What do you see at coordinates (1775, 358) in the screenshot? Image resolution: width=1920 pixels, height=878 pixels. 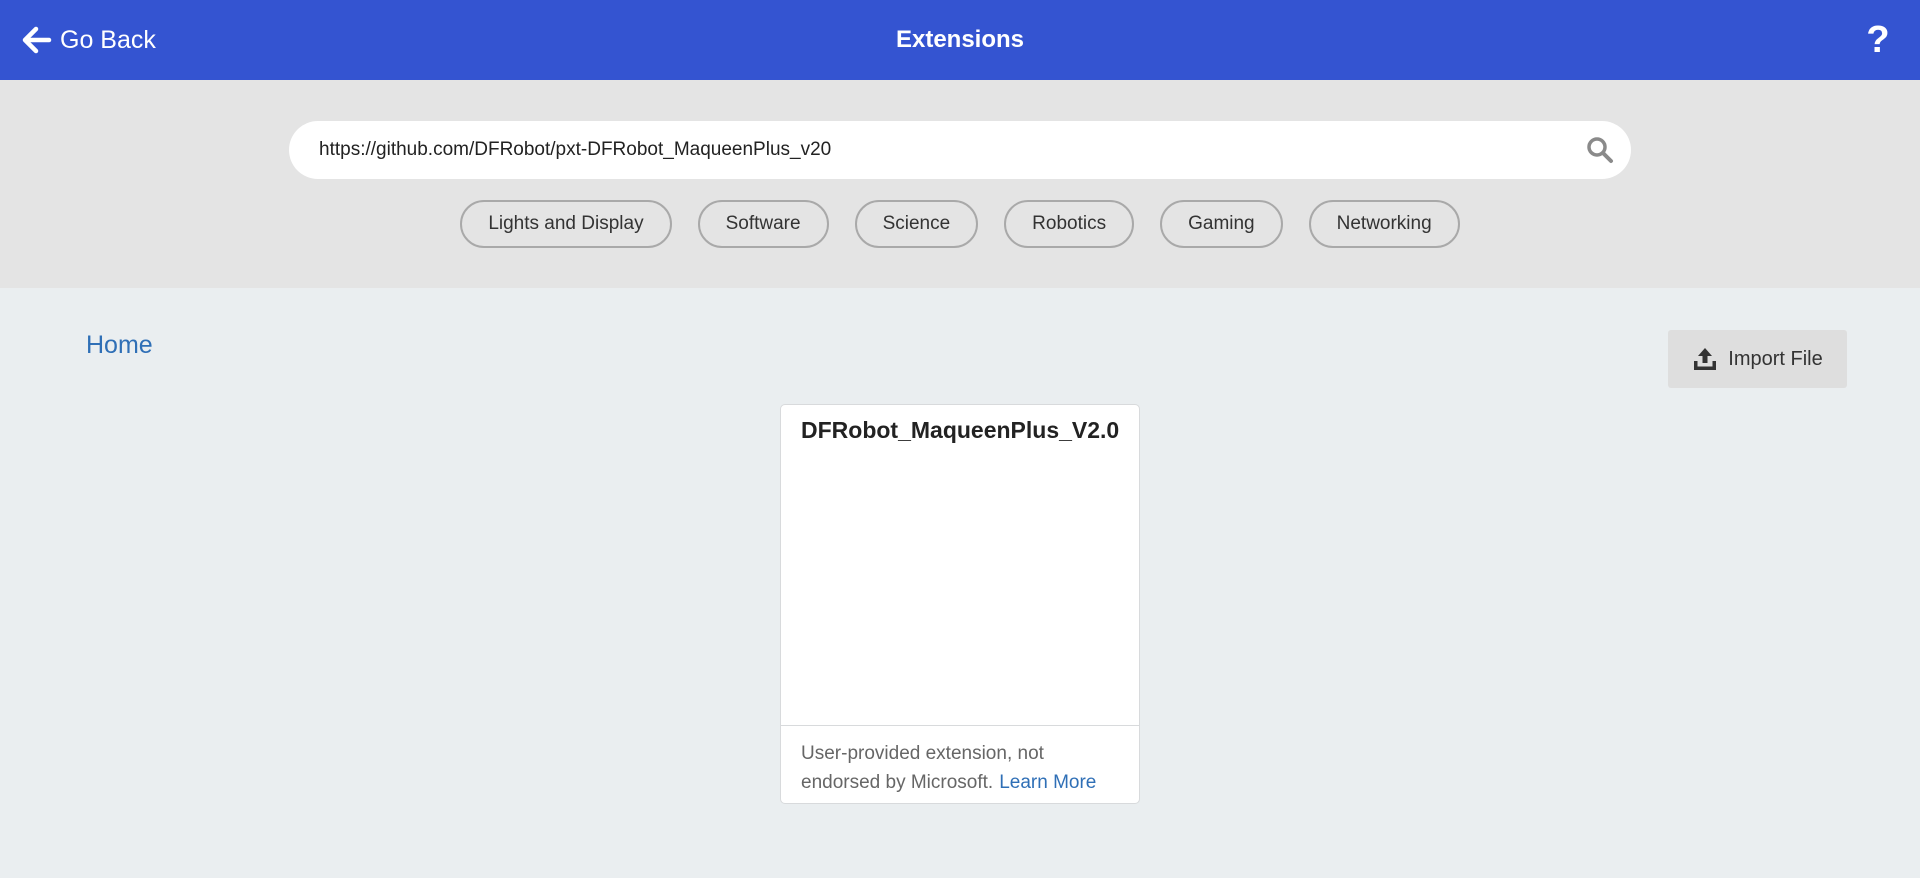 I see `import-file-label: Import File` at bounding box center [1775, 358].